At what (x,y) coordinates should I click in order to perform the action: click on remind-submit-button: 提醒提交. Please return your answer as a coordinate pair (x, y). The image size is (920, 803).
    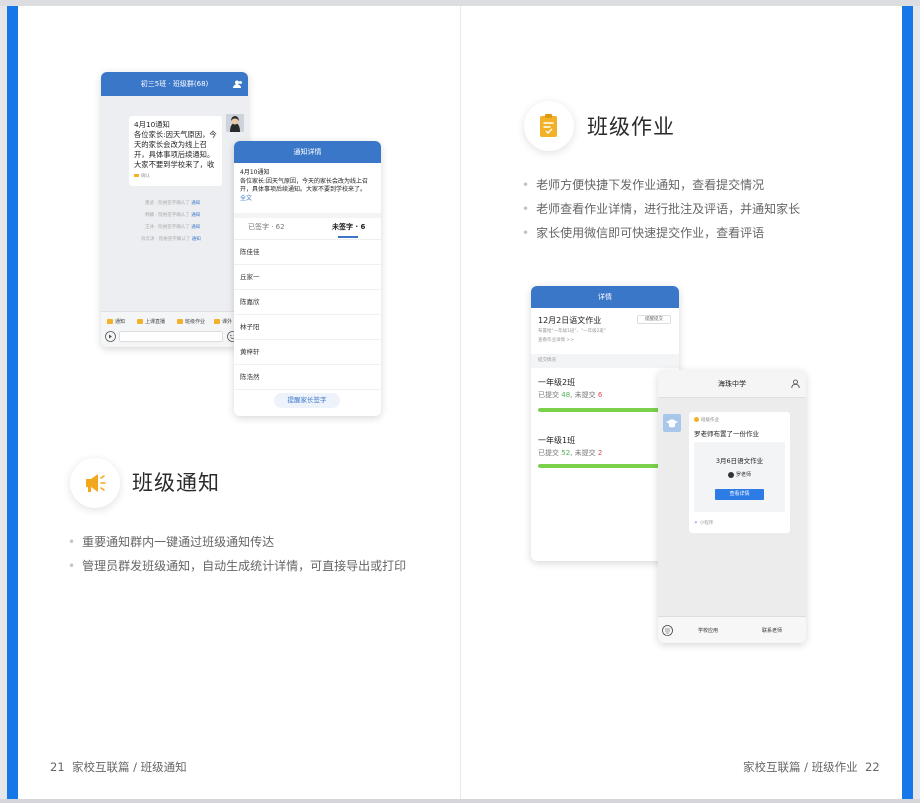
    Looking at the image, I should click on (654, 319).